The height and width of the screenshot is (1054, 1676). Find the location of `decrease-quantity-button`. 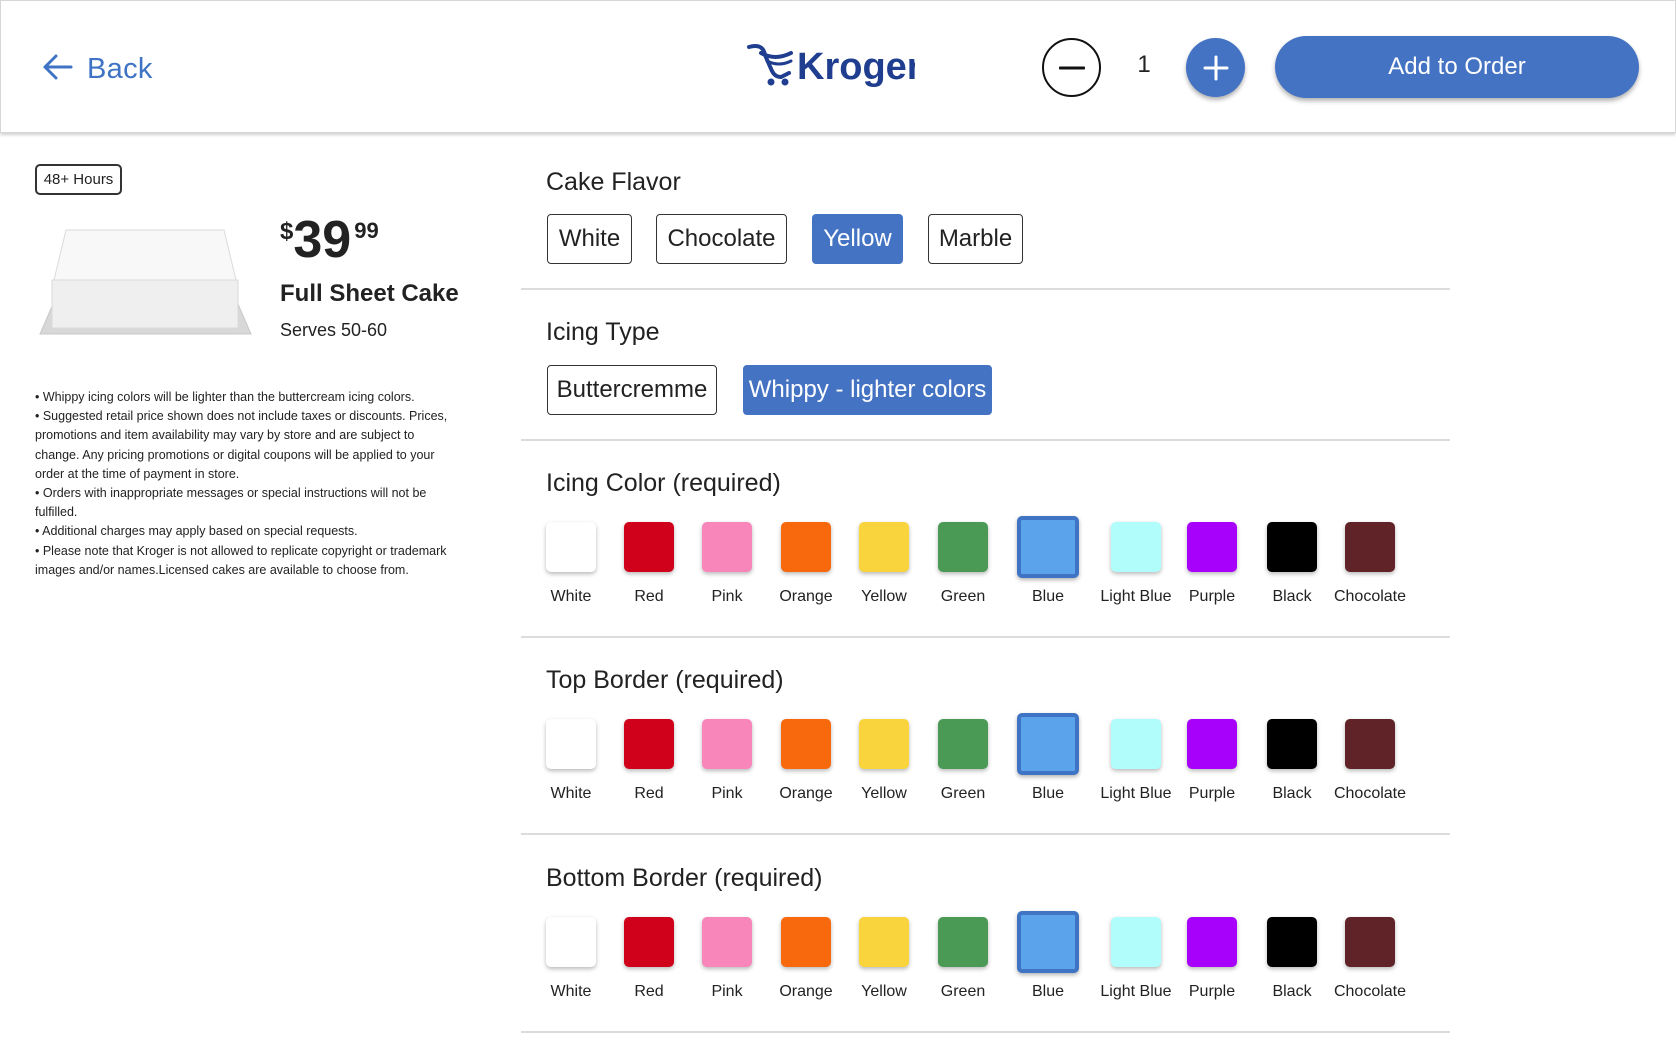

decrease-quantity-button is located at coordinates (1071, 67).